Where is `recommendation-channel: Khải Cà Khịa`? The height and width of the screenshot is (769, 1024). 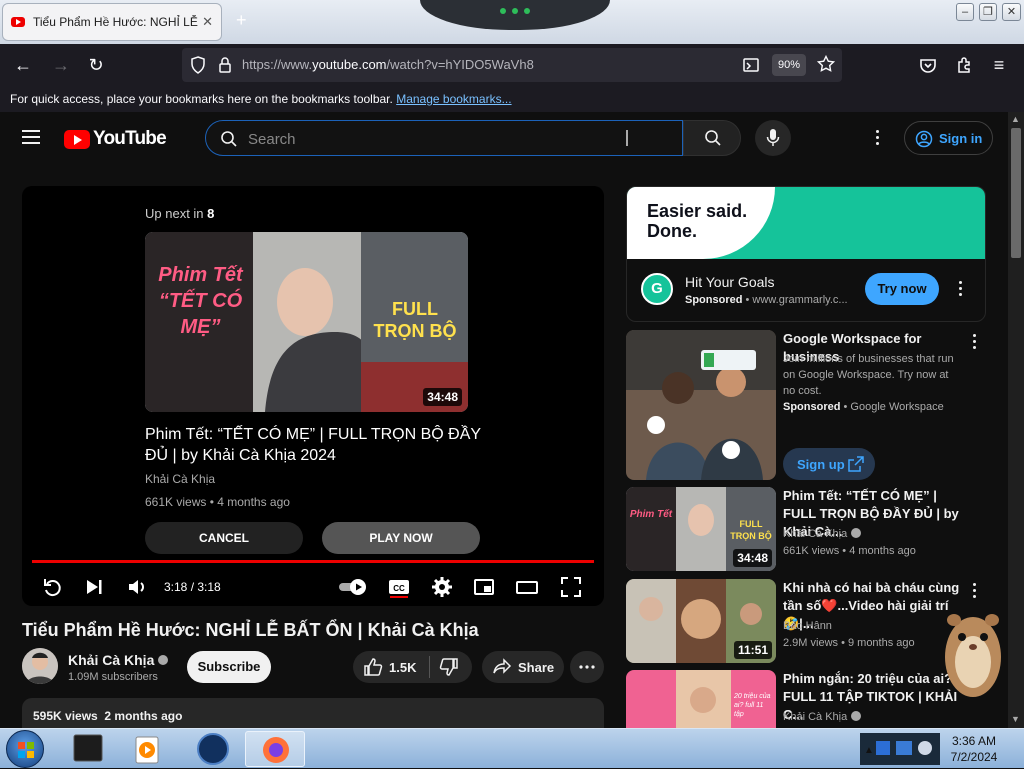
recommendation-channel: Khải Cà Khịa is located at coordinates (822, 534).